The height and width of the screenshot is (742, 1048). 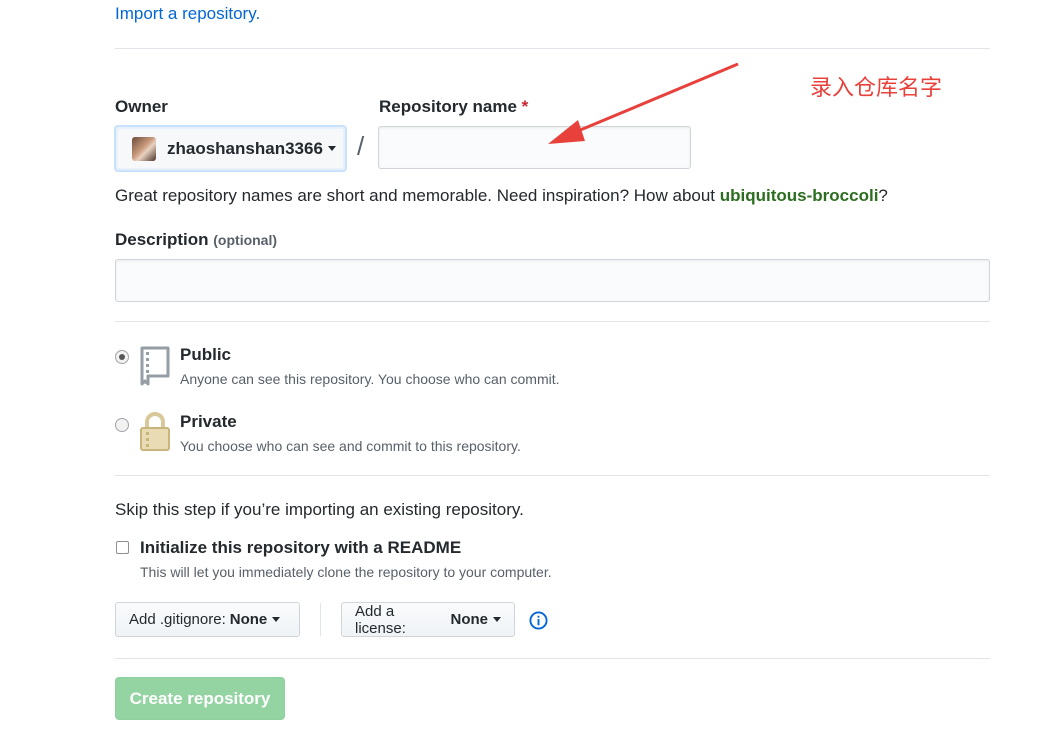 What do you see at coordinates (643, 103) in the screenshot?
I see `arrow-annotation` at bounding box center [643, 103].